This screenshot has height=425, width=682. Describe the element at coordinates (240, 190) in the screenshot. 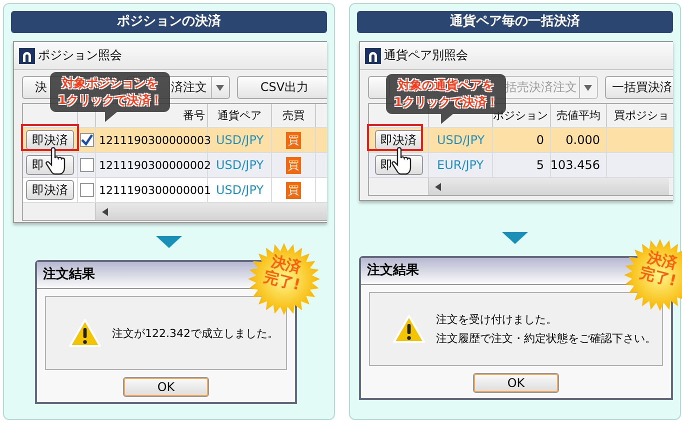

I see `currency-pair-link: USD/JPY` at that location.